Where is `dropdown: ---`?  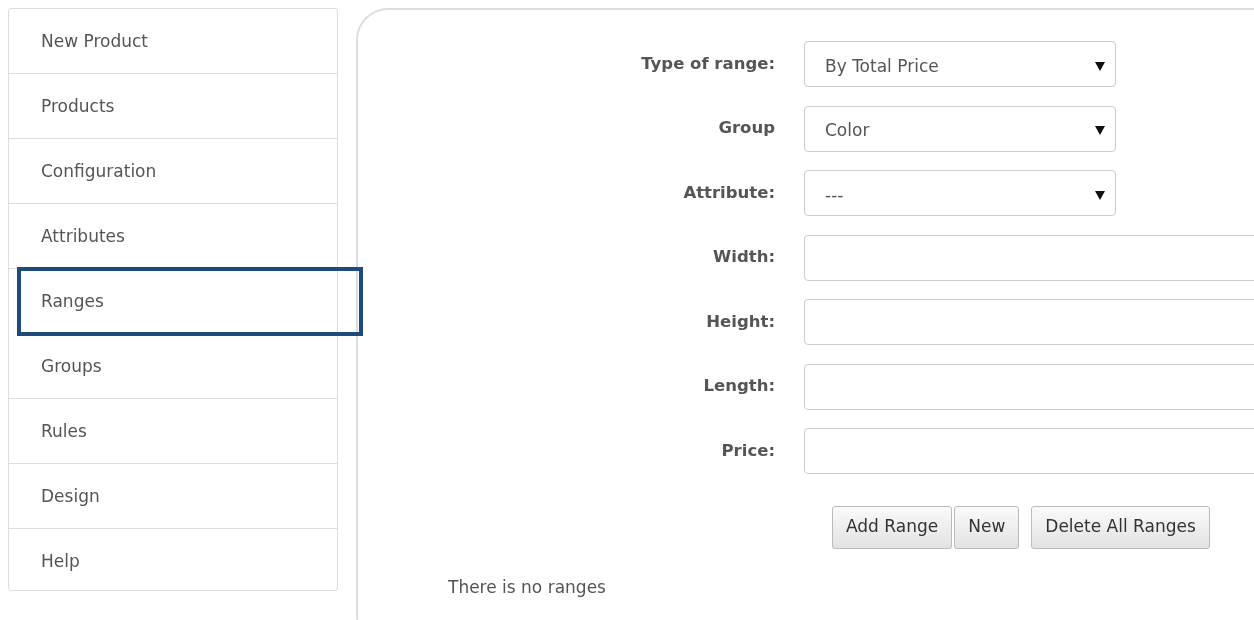
dropdown: --- is located at coordinates (960, 193).